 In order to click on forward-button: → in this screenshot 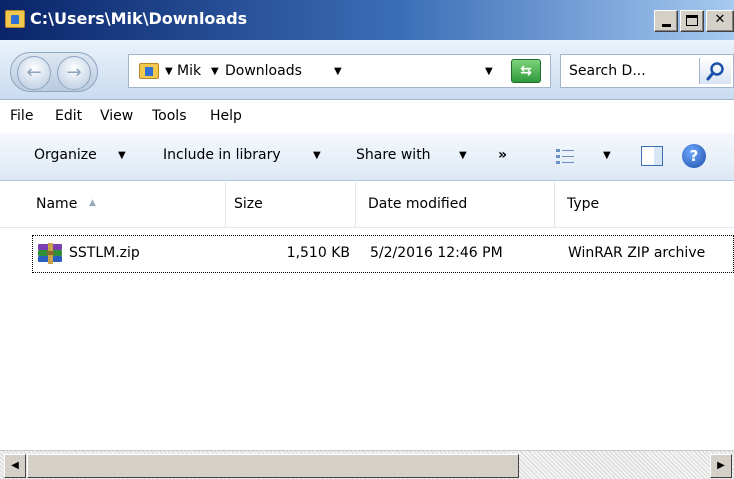, I will do `click(74, 73)`.